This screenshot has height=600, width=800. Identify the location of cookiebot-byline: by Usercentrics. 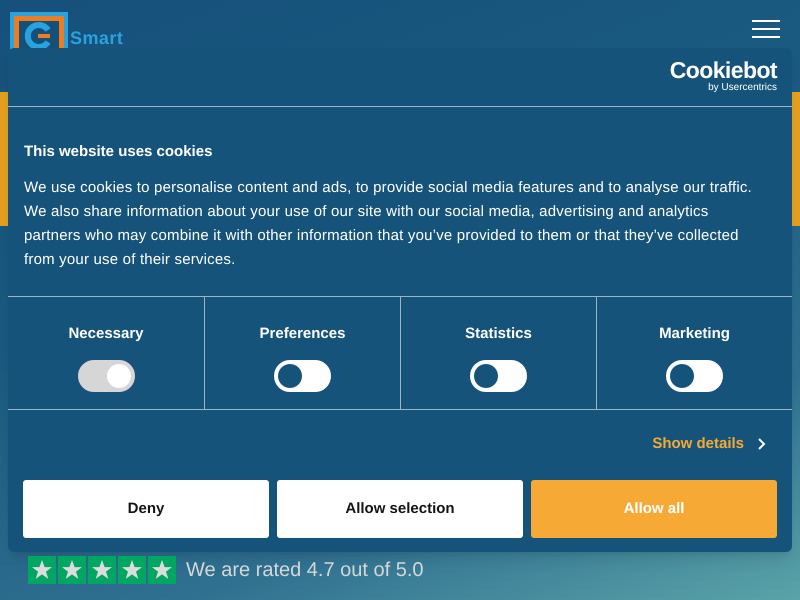
(742, 88).